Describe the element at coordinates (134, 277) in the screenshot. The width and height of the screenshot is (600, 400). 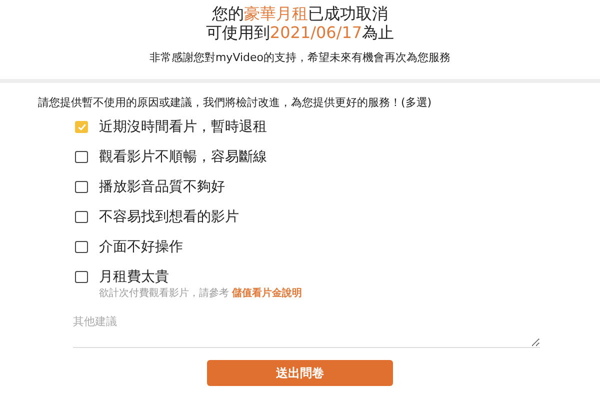
I see `option-label: 月租費太貴` at that location.